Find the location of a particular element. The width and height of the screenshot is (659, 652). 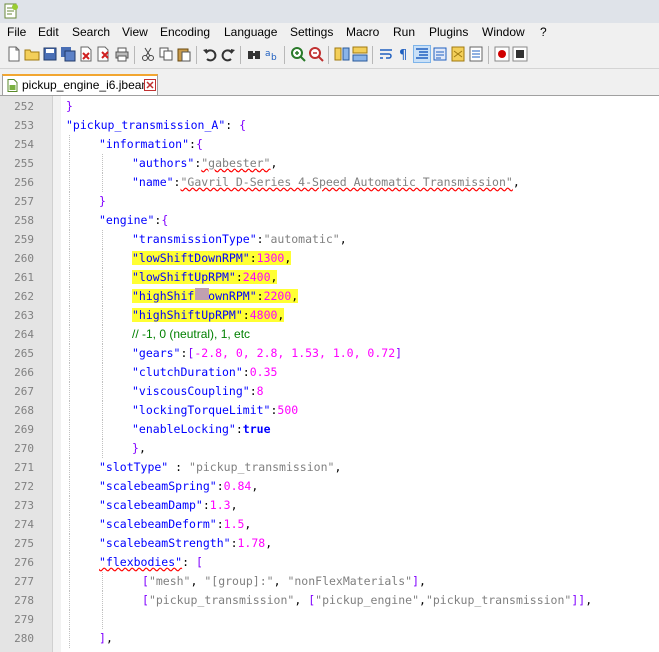

code-text: "lockingTorqueLimit":500 is located at coordinates (215, 410).